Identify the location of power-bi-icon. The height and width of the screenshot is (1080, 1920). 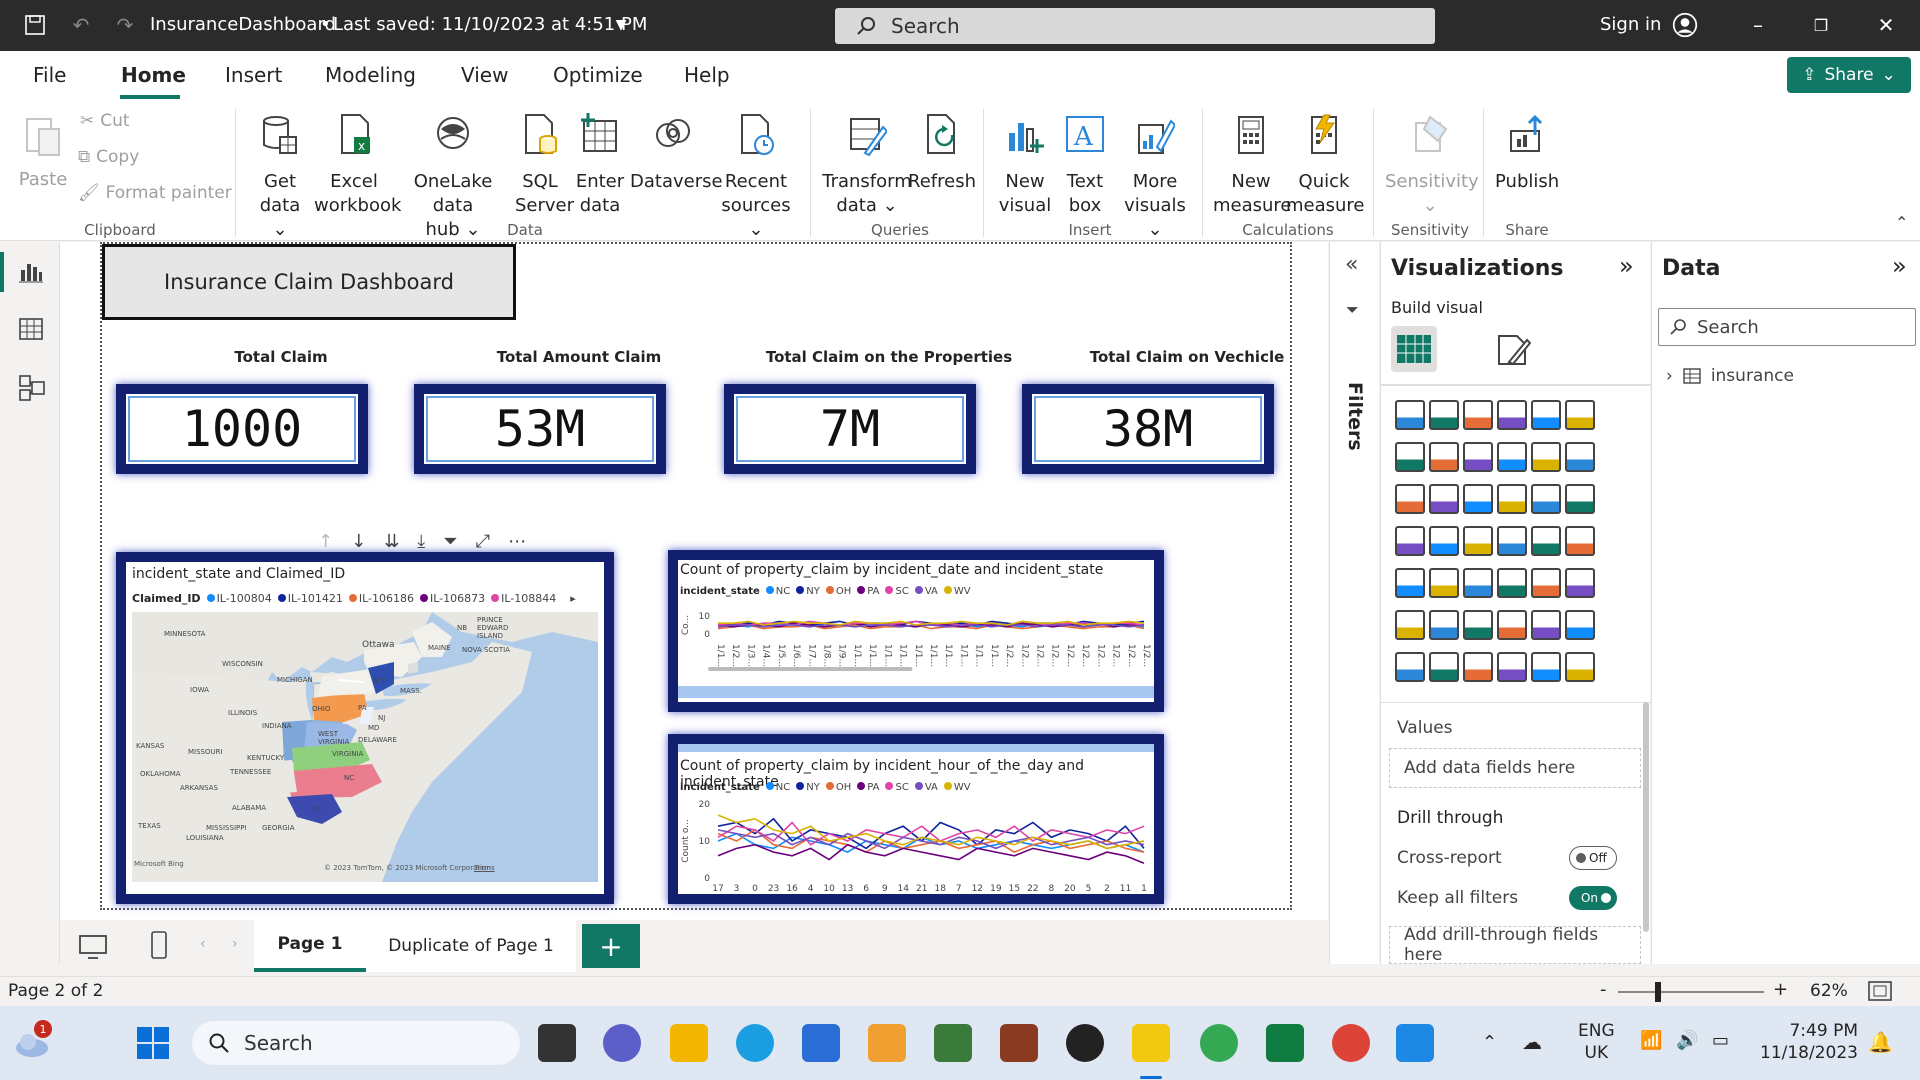
(1151, 1043).